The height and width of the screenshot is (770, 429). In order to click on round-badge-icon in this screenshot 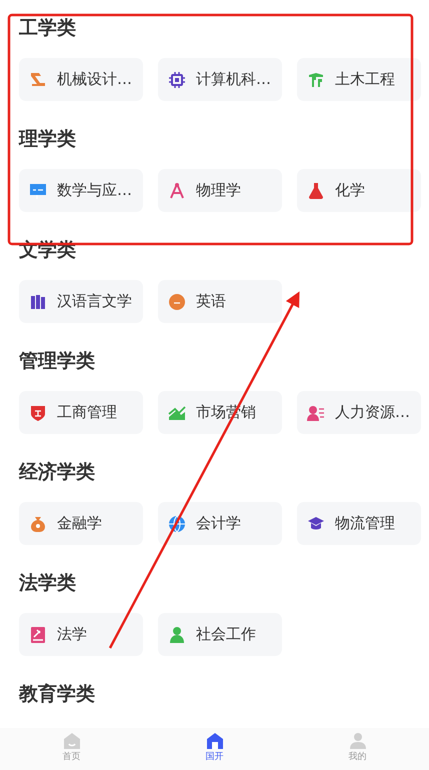, I will do `click(177, 301)`.